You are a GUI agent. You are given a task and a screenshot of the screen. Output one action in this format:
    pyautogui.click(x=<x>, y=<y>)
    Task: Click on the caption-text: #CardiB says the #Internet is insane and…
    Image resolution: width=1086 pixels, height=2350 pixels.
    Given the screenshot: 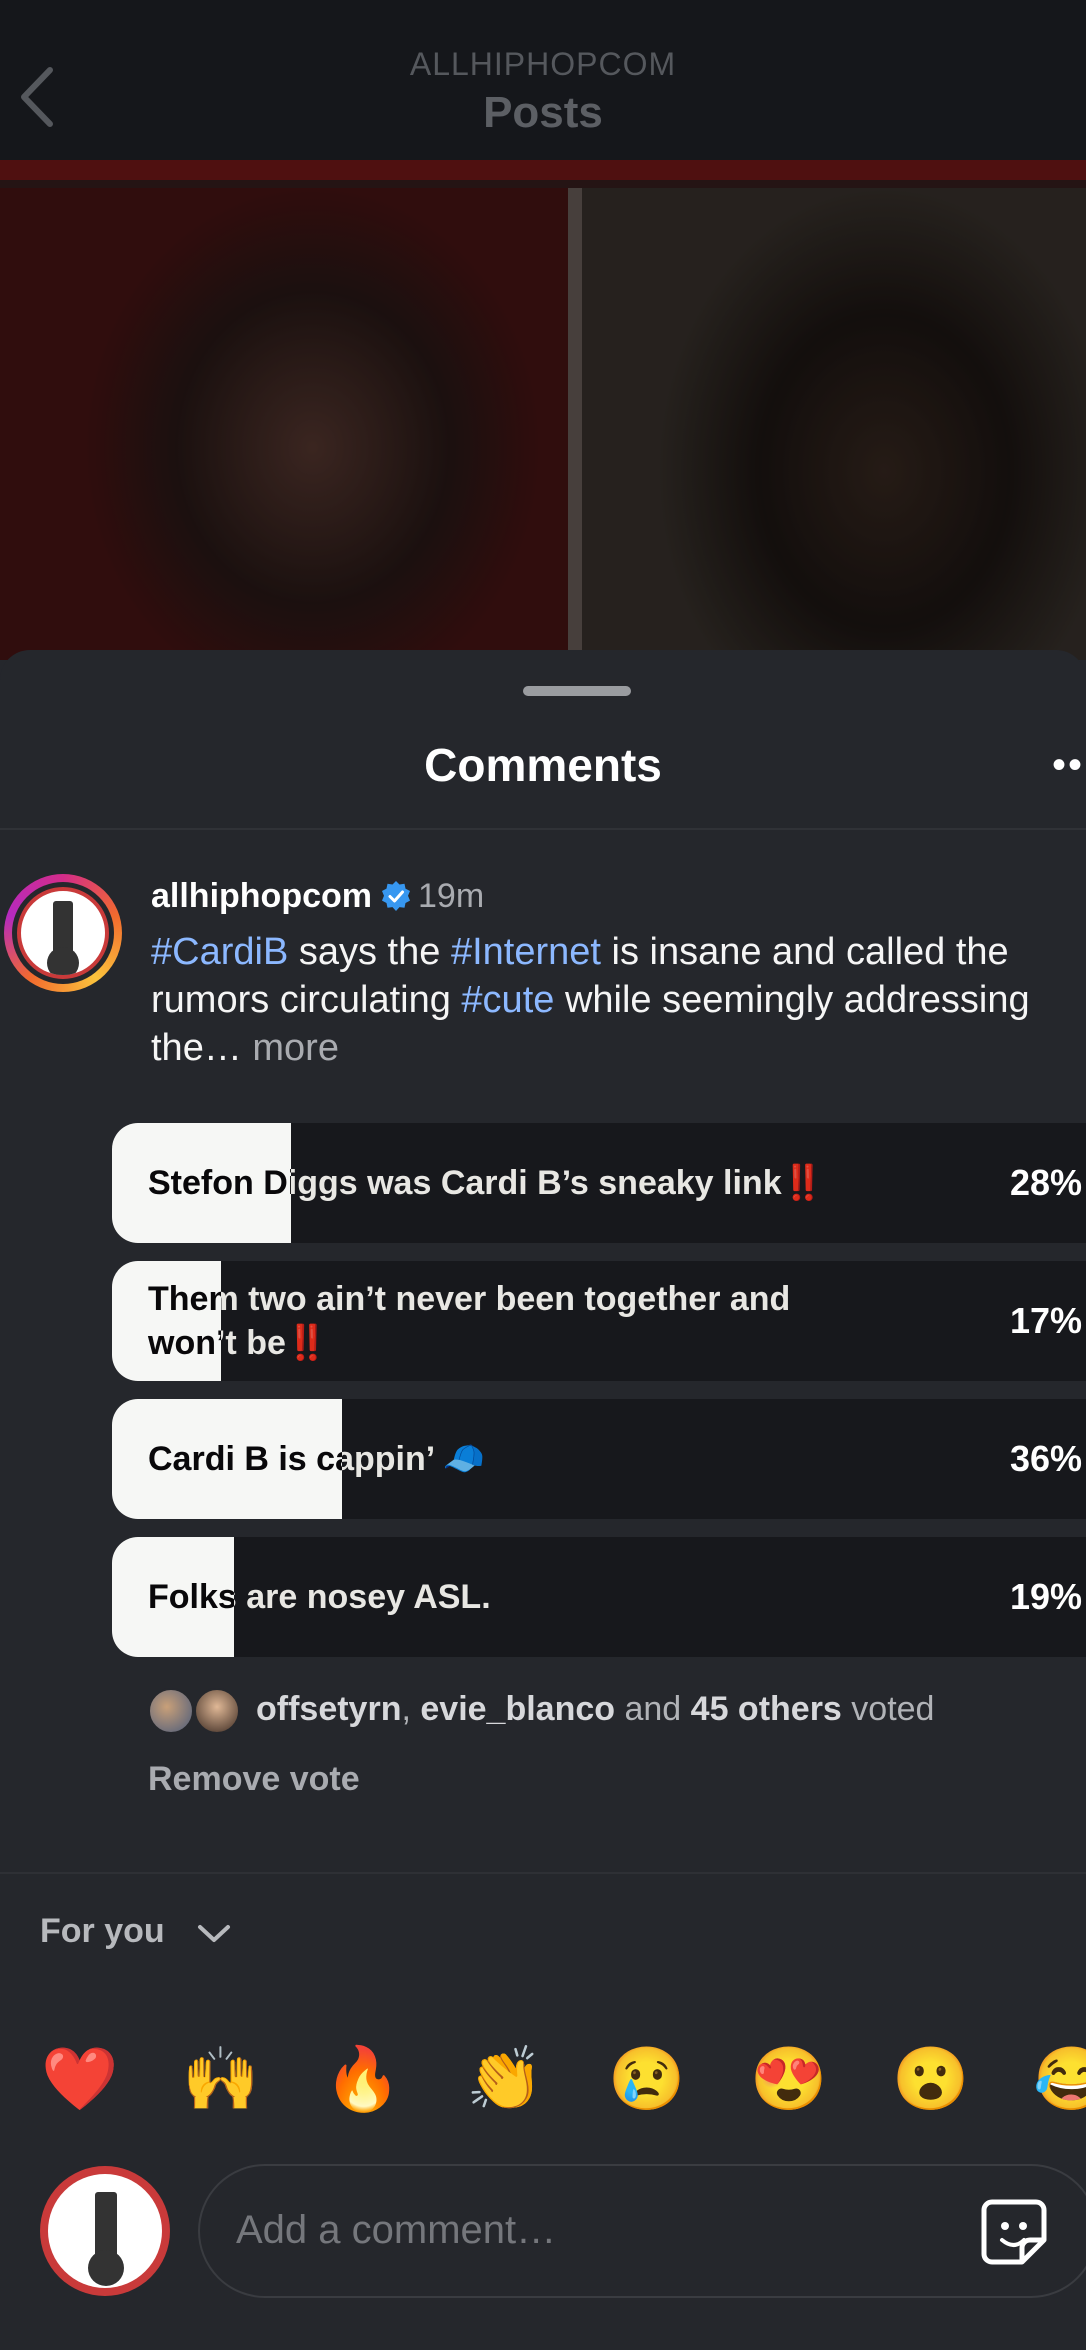 What is the action you would take?
    pyautogui.click(x=611, y=1000)
    